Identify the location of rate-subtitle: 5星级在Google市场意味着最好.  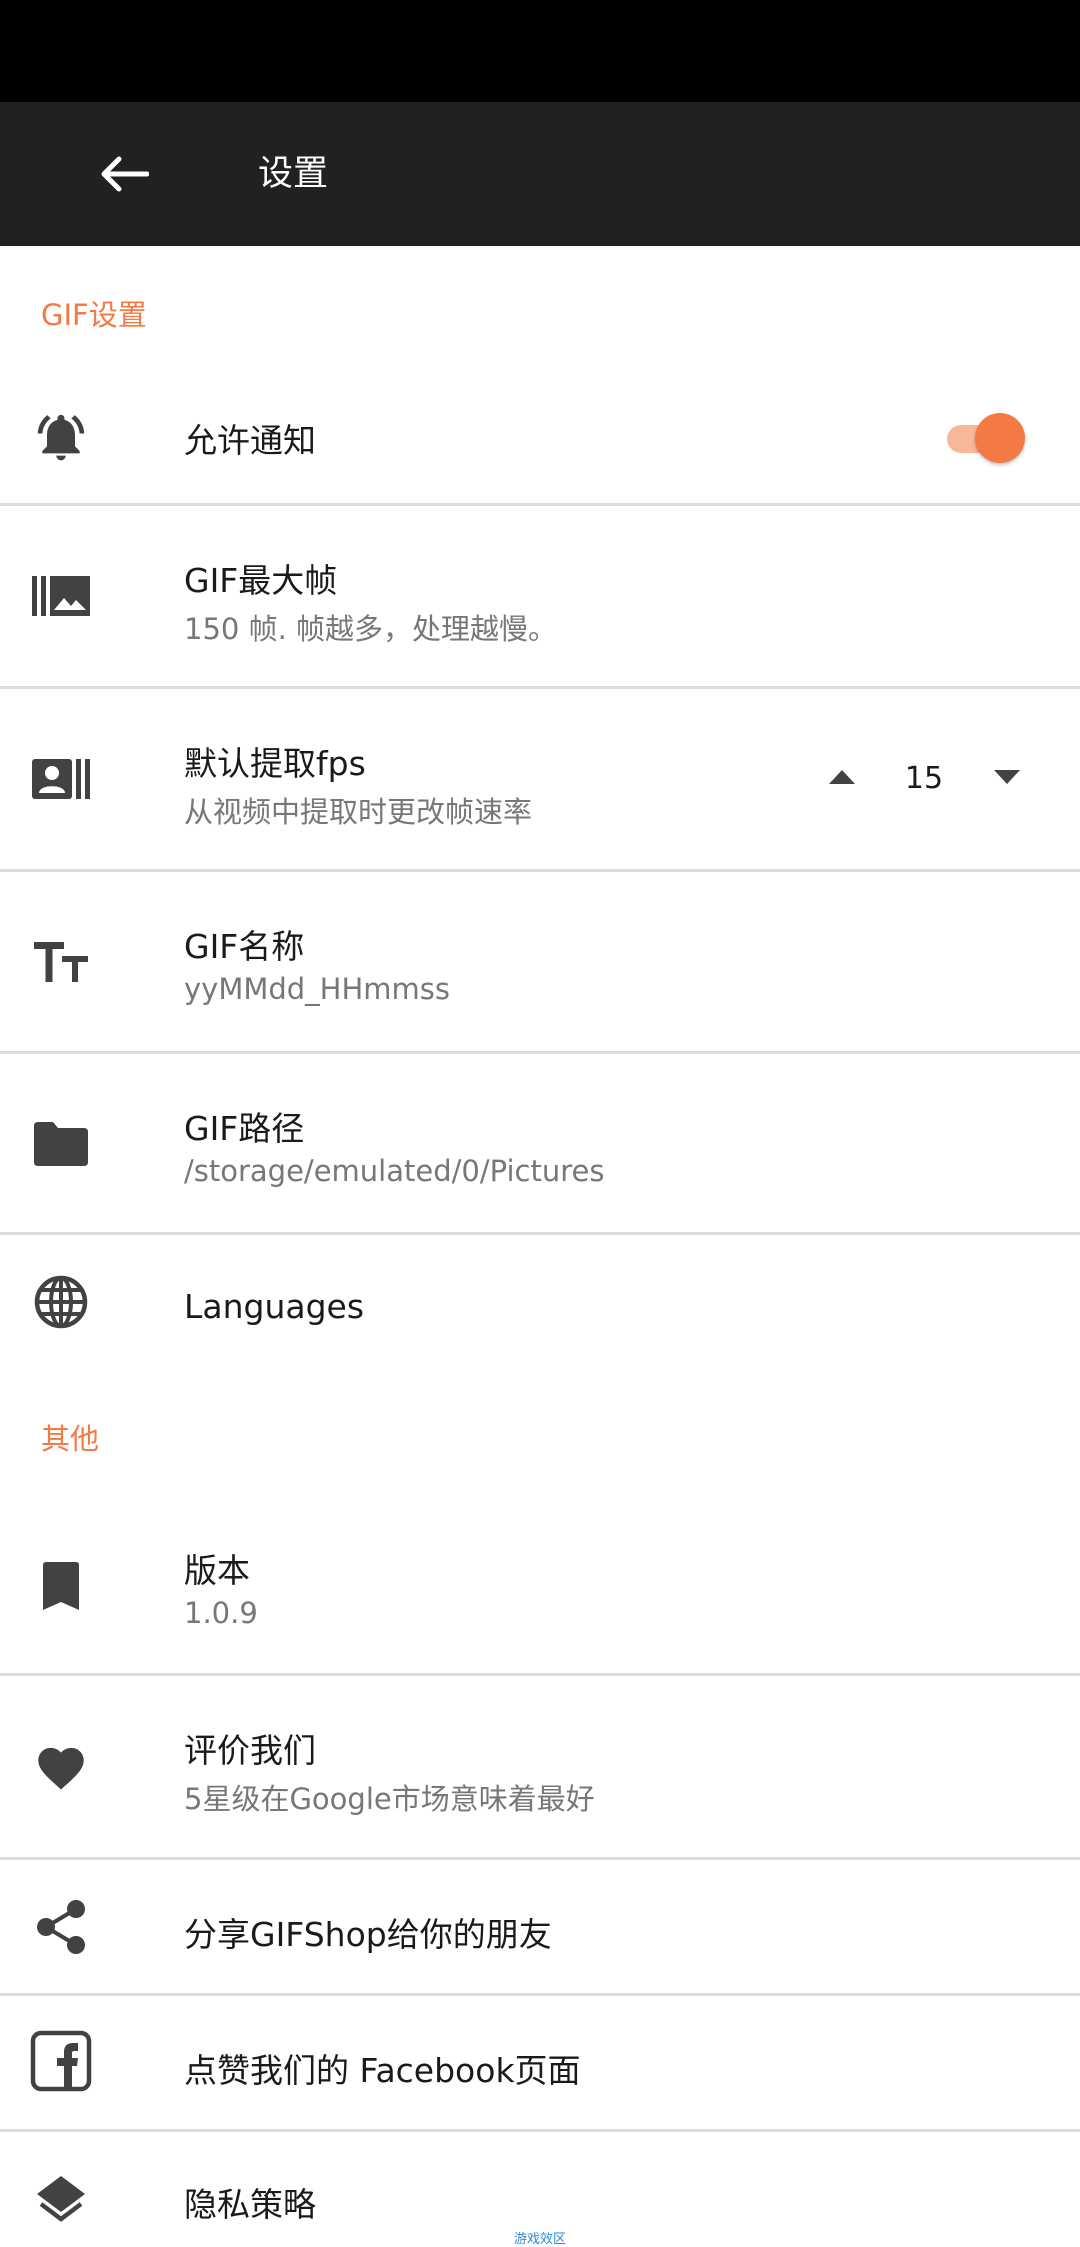
(389, 1799).